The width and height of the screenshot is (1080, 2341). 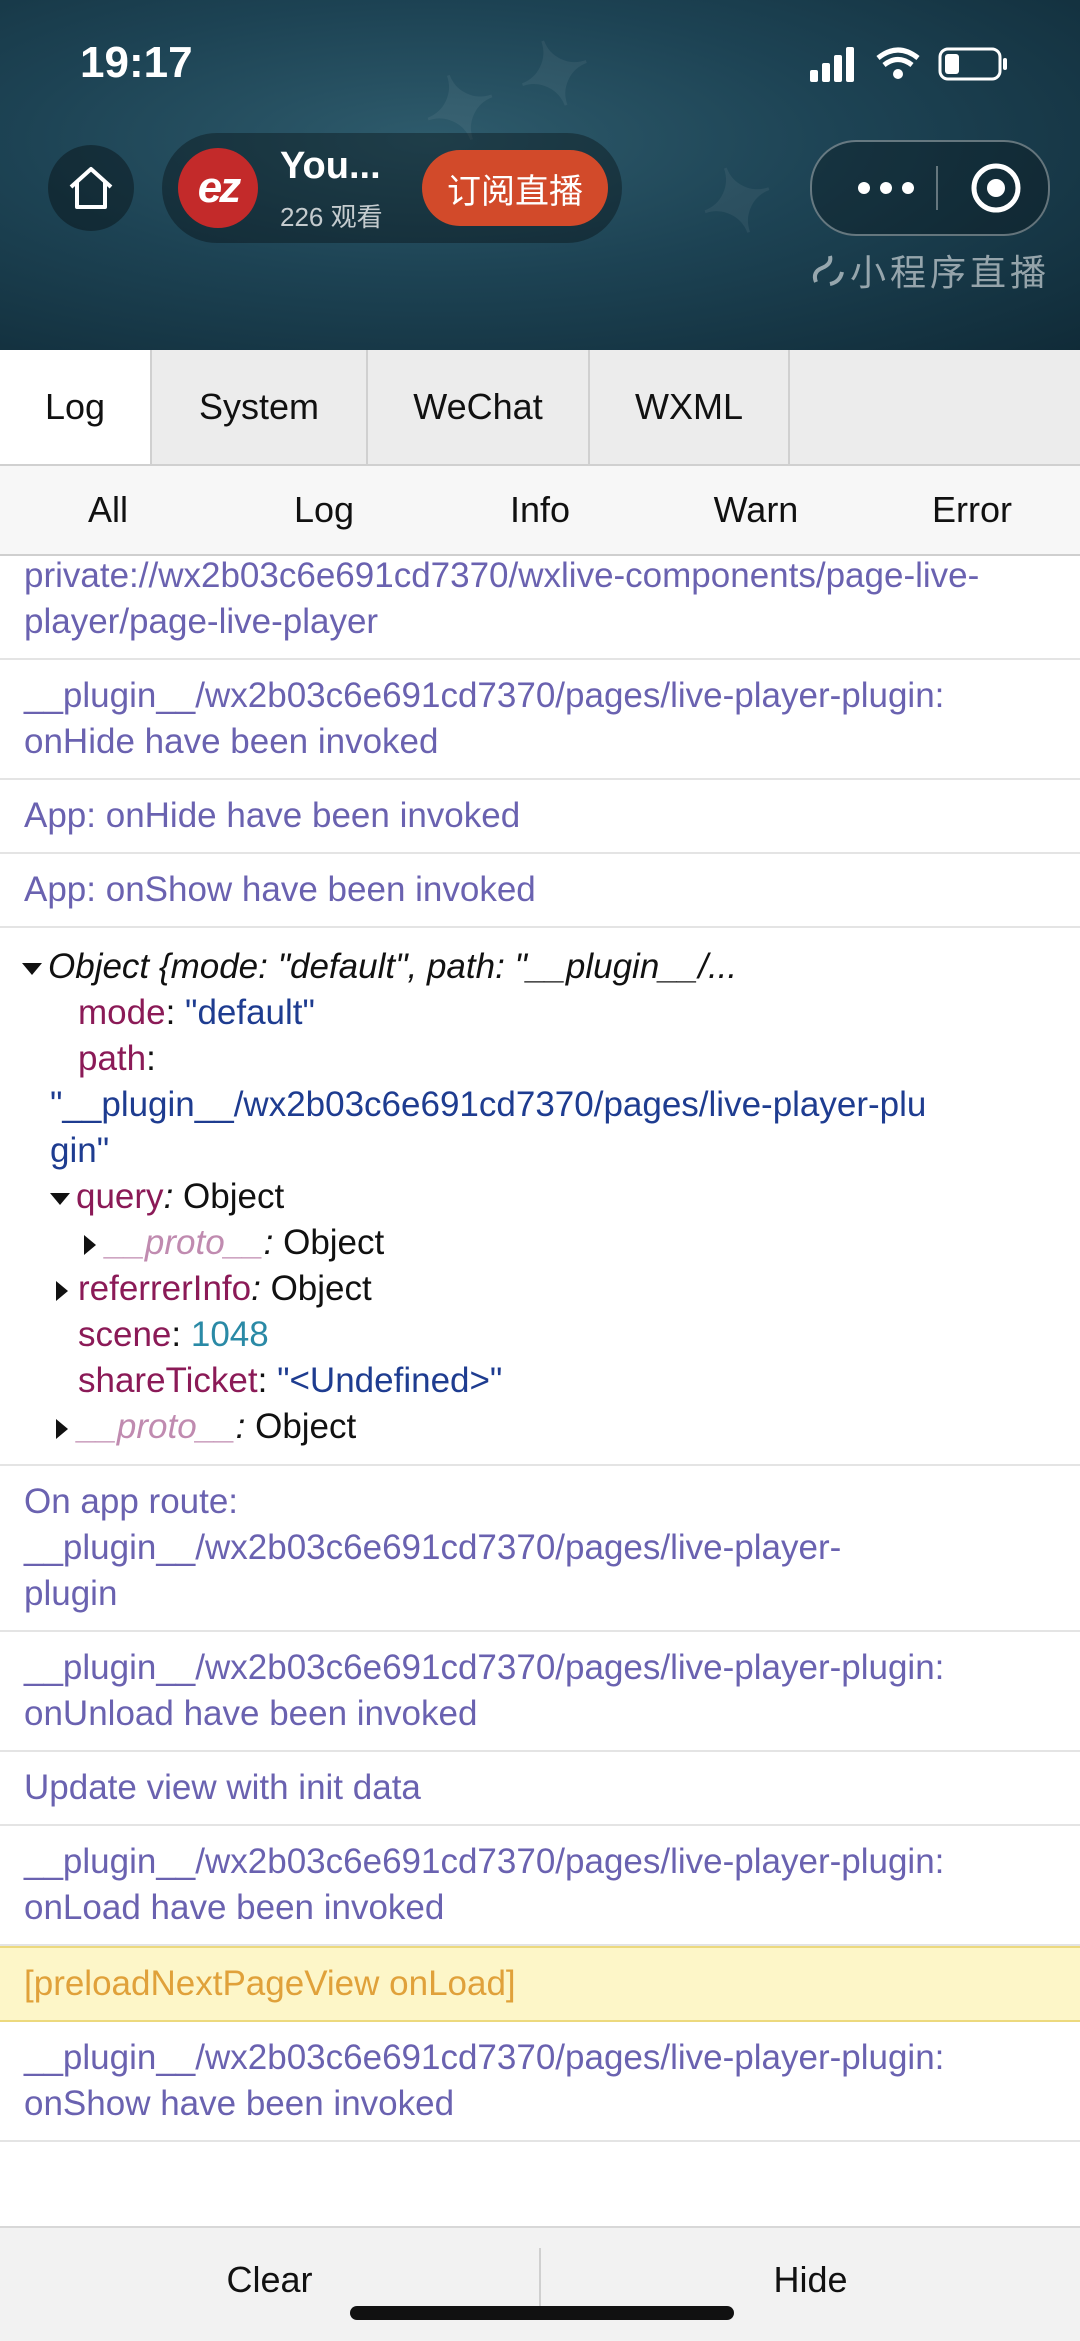 I want to click on more-button, so click(x=886, y=188).